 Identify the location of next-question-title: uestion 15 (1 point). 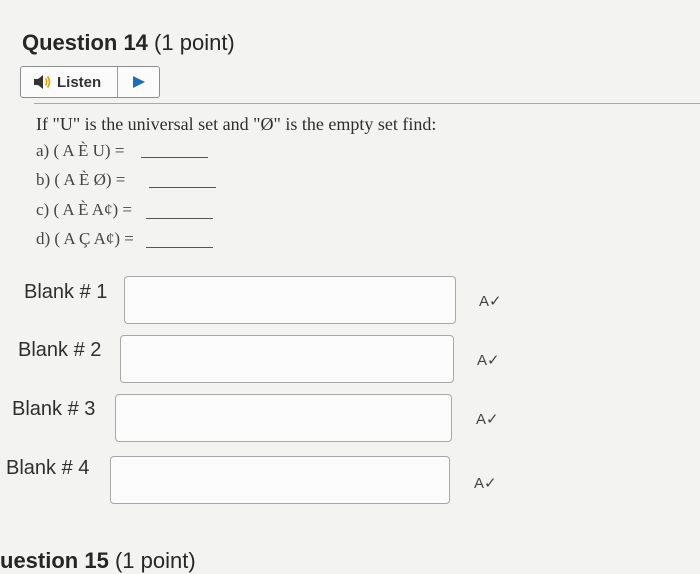
(98, 561).